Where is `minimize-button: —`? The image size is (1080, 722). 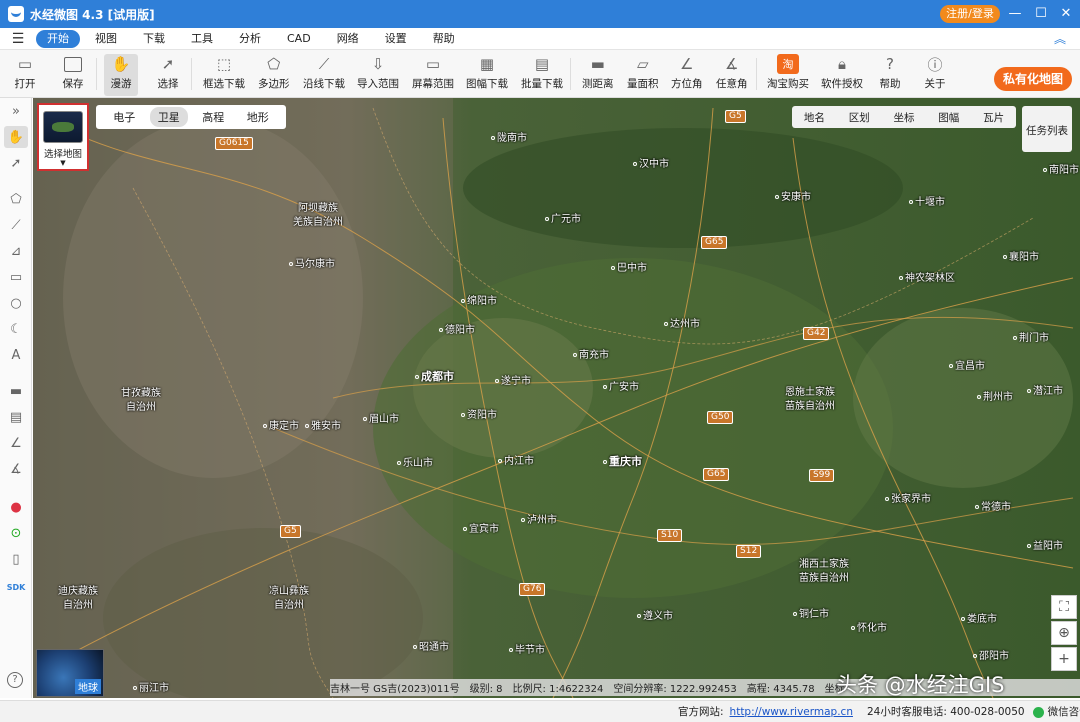
minimize-button: — is located at coordinates (1015, 14).